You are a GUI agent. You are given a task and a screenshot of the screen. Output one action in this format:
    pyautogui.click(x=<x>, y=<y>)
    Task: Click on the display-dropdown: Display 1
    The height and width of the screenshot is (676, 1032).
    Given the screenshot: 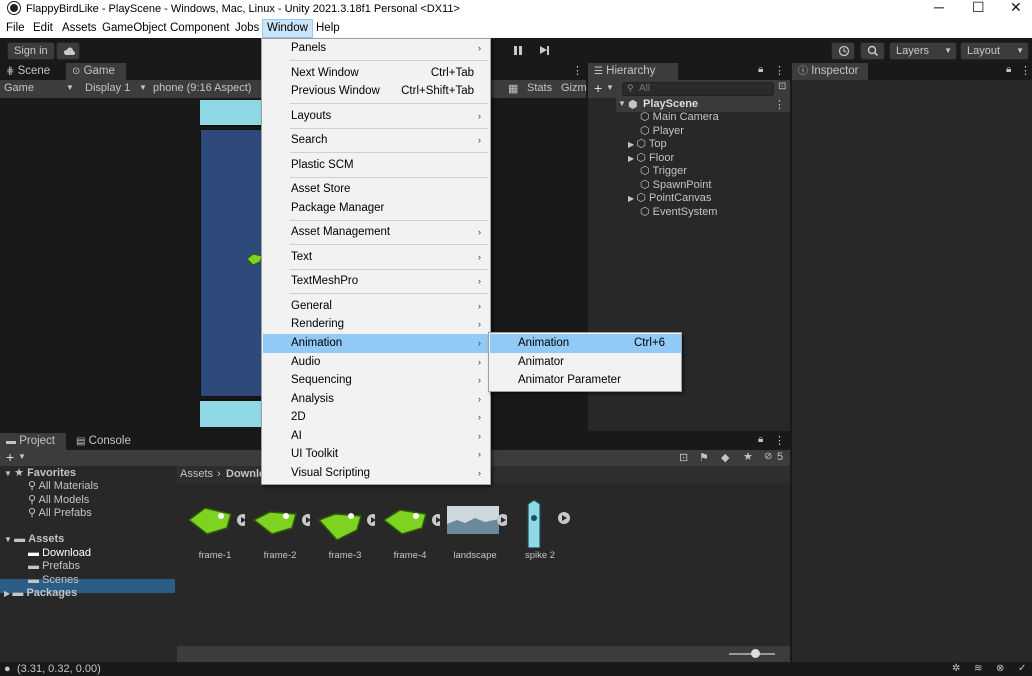 What is the action you would take?
    pyautogui.click(x=107, y=88)
    